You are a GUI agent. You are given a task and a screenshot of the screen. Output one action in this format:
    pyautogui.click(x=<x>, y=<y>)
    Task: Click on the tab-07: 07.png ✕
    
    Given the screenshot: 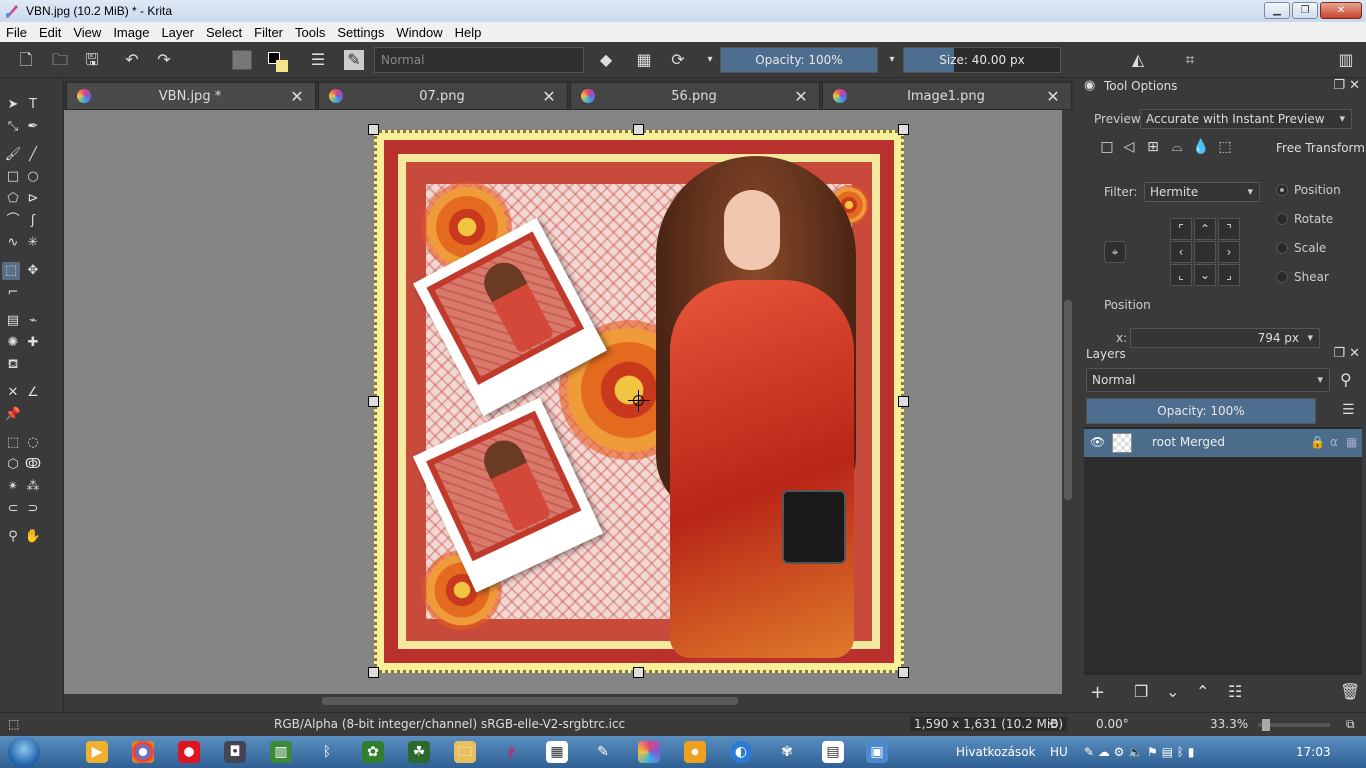 What is the action you would take?
    pyautogui.click(x=443, y=96)
    